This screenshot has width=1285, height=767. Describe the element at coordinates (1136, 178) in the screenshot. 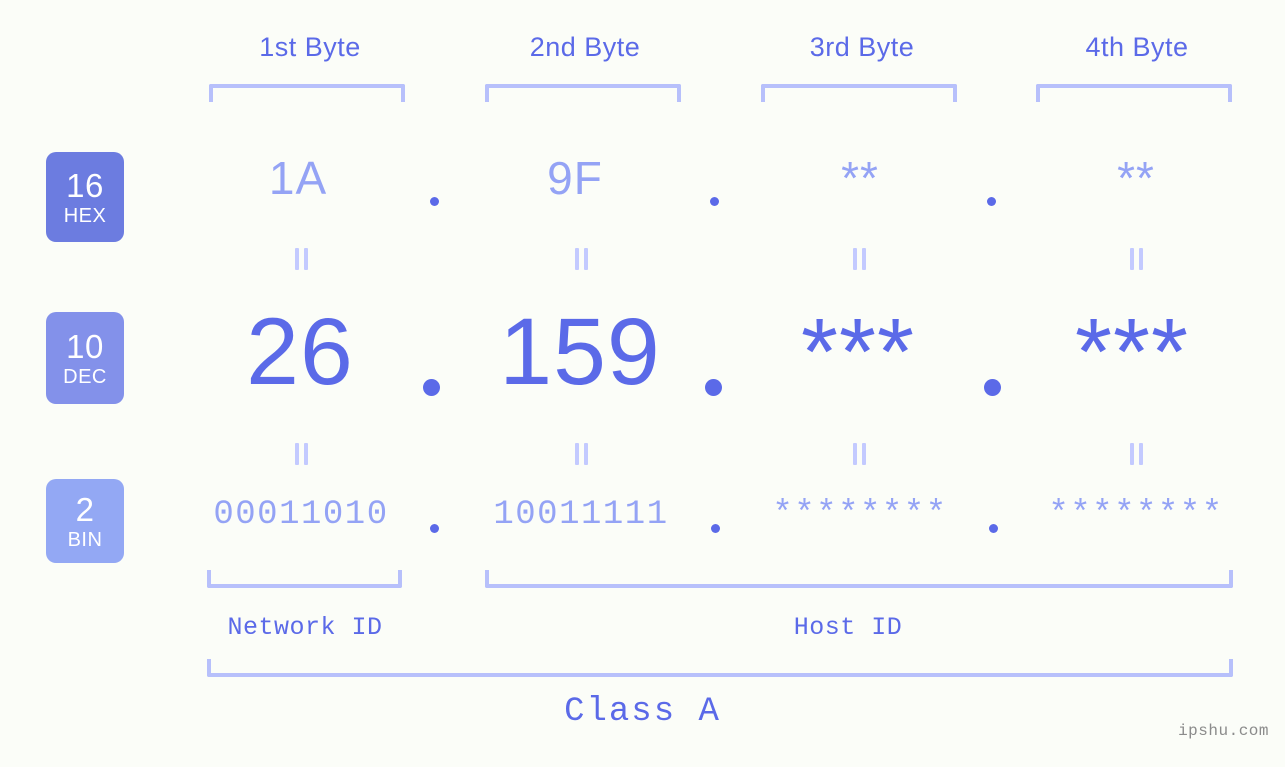

I see `hex-byte-4: **` at that location.